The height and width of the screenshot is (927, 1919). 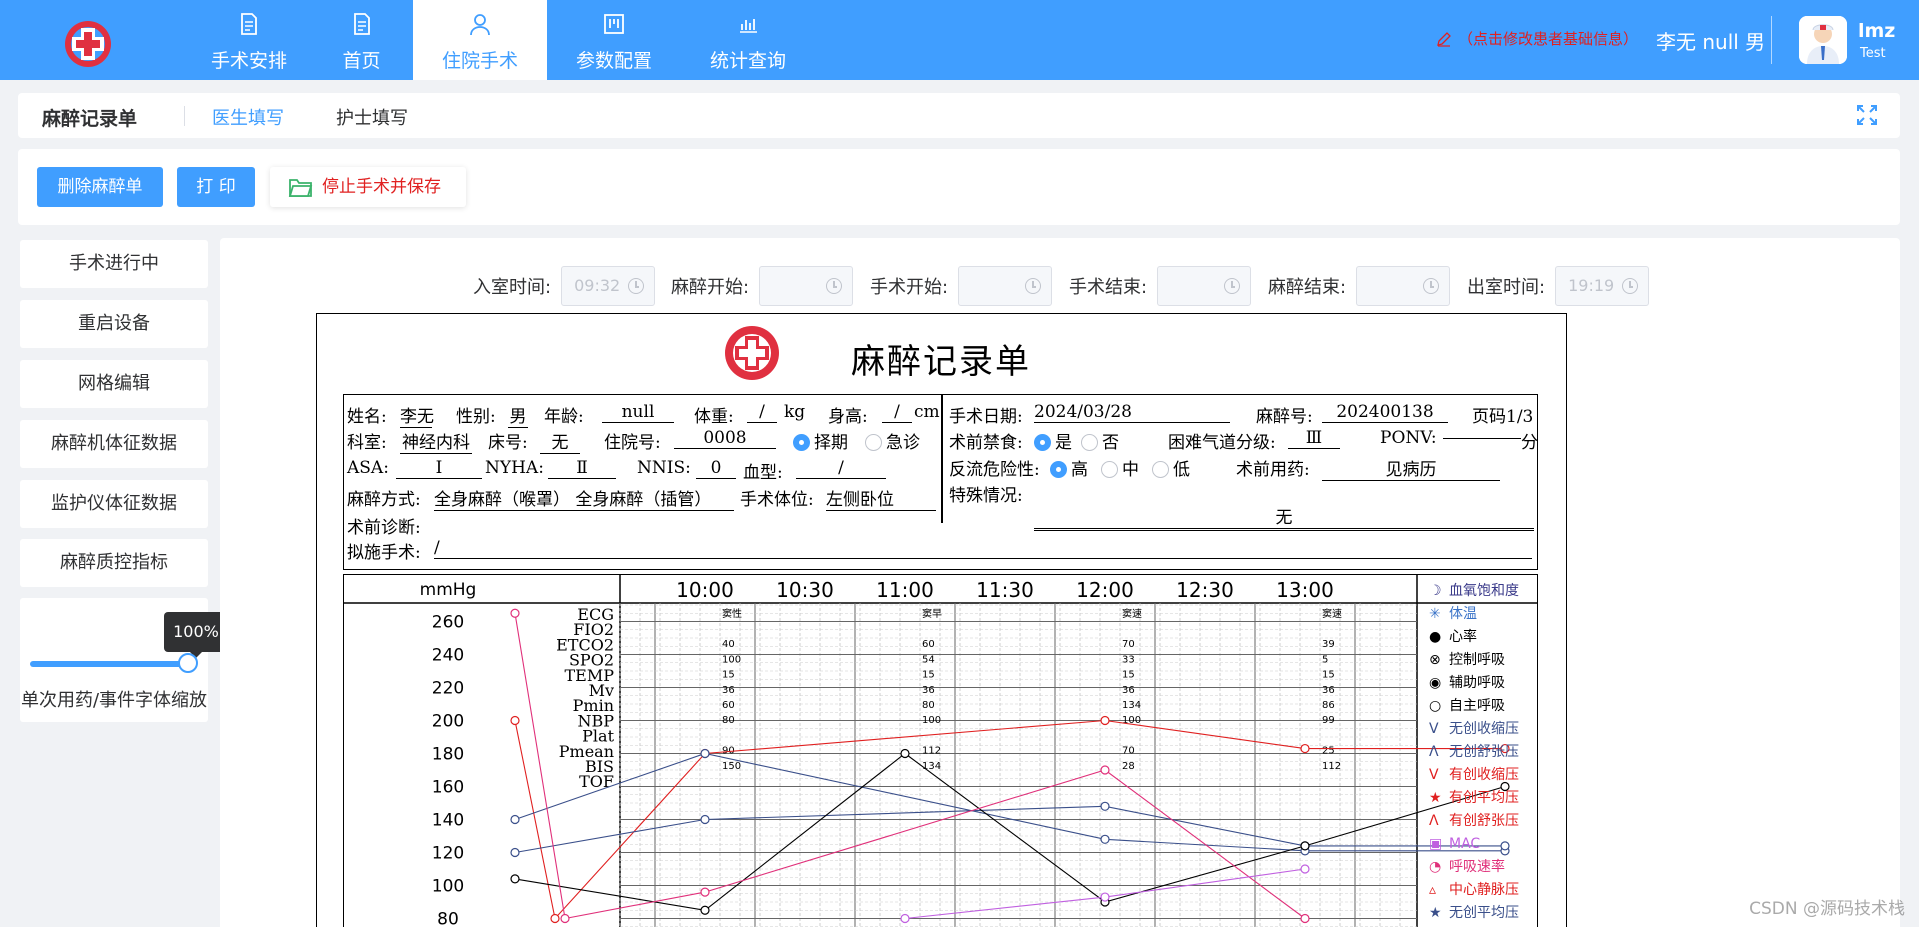 What do you see at coordinates (248, 117) in the screenshot?
I see `tab-doctor: 医生填写` at bounding box center [248, 117].